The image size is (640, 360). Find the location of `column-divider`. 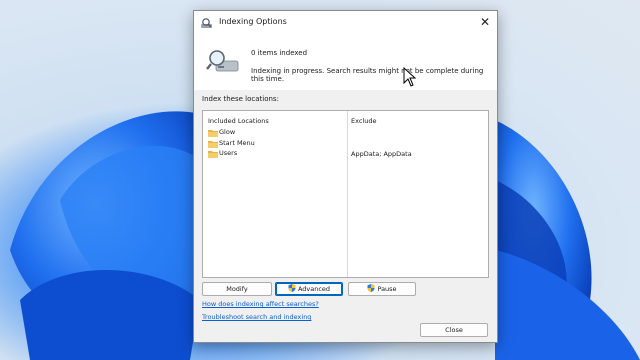

column-divider is located at coordinates (347, 194).